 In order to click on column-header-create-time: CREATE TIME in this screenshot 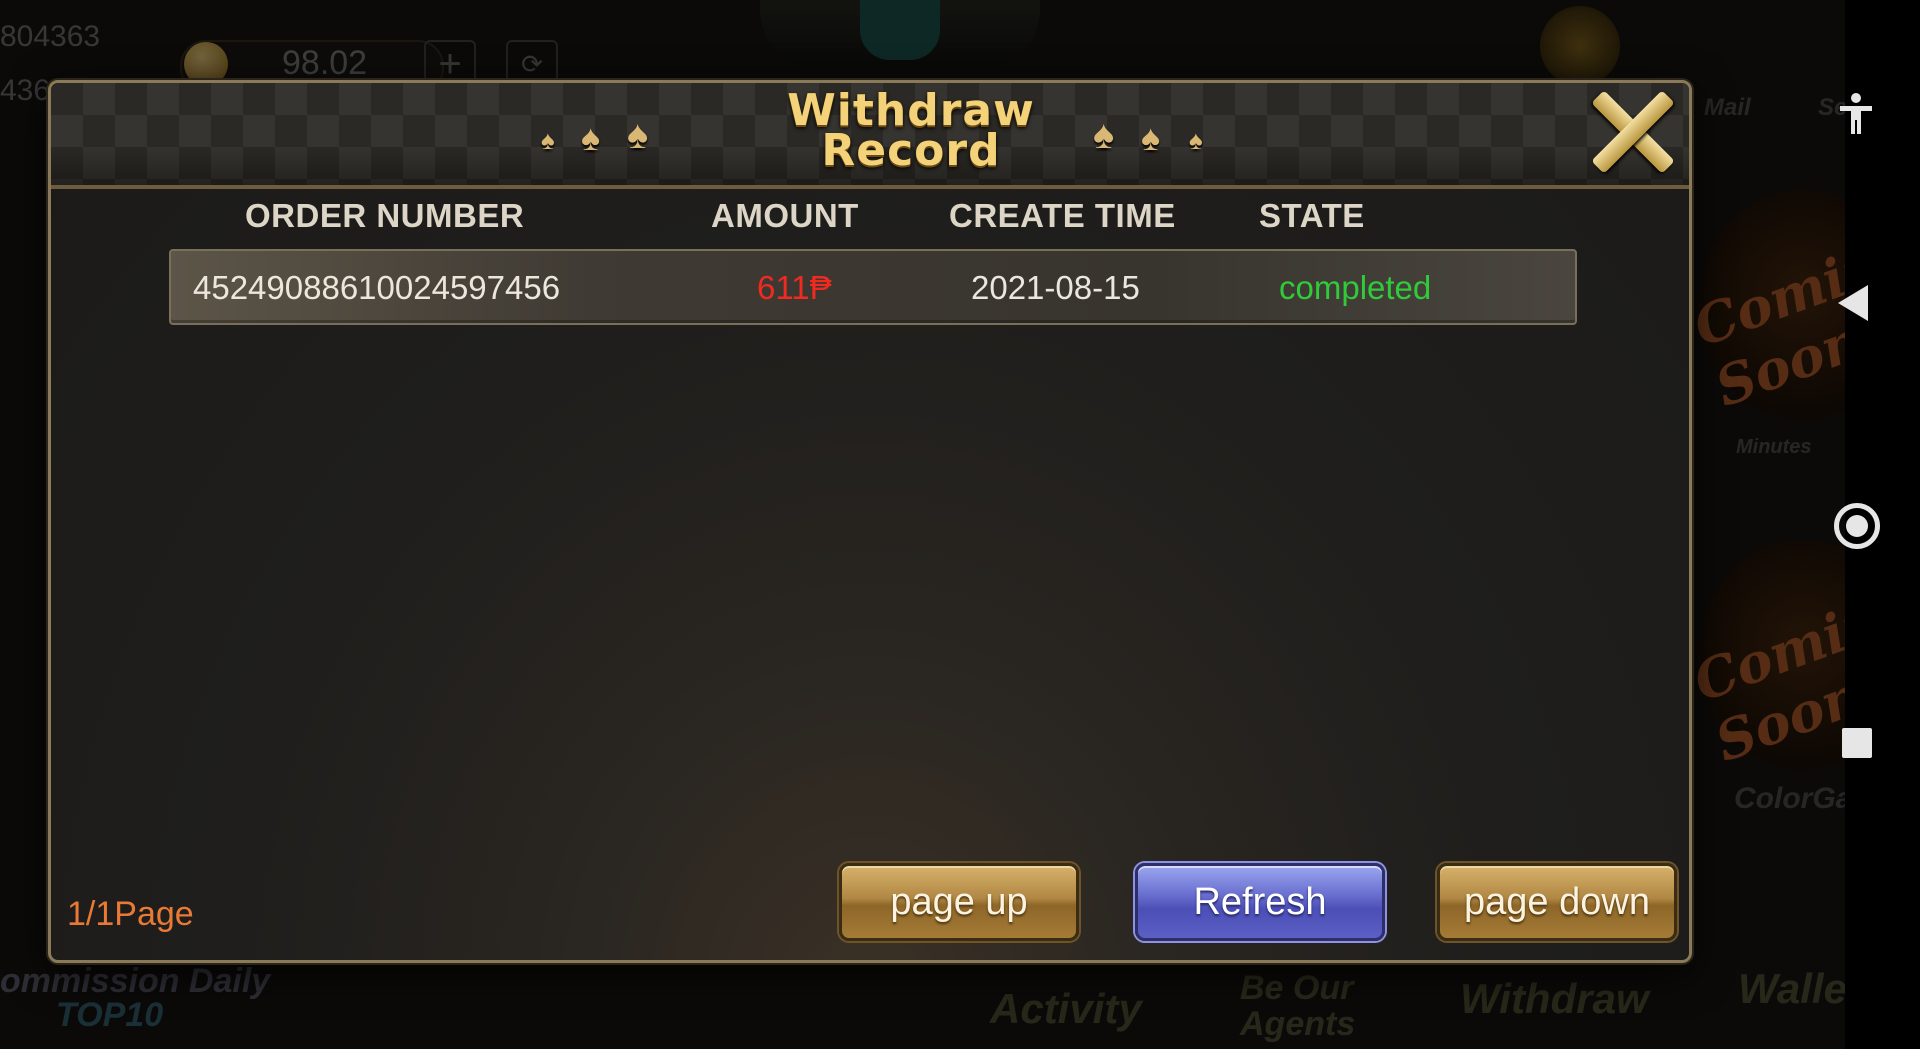, I will do `click(1062, 215)`.